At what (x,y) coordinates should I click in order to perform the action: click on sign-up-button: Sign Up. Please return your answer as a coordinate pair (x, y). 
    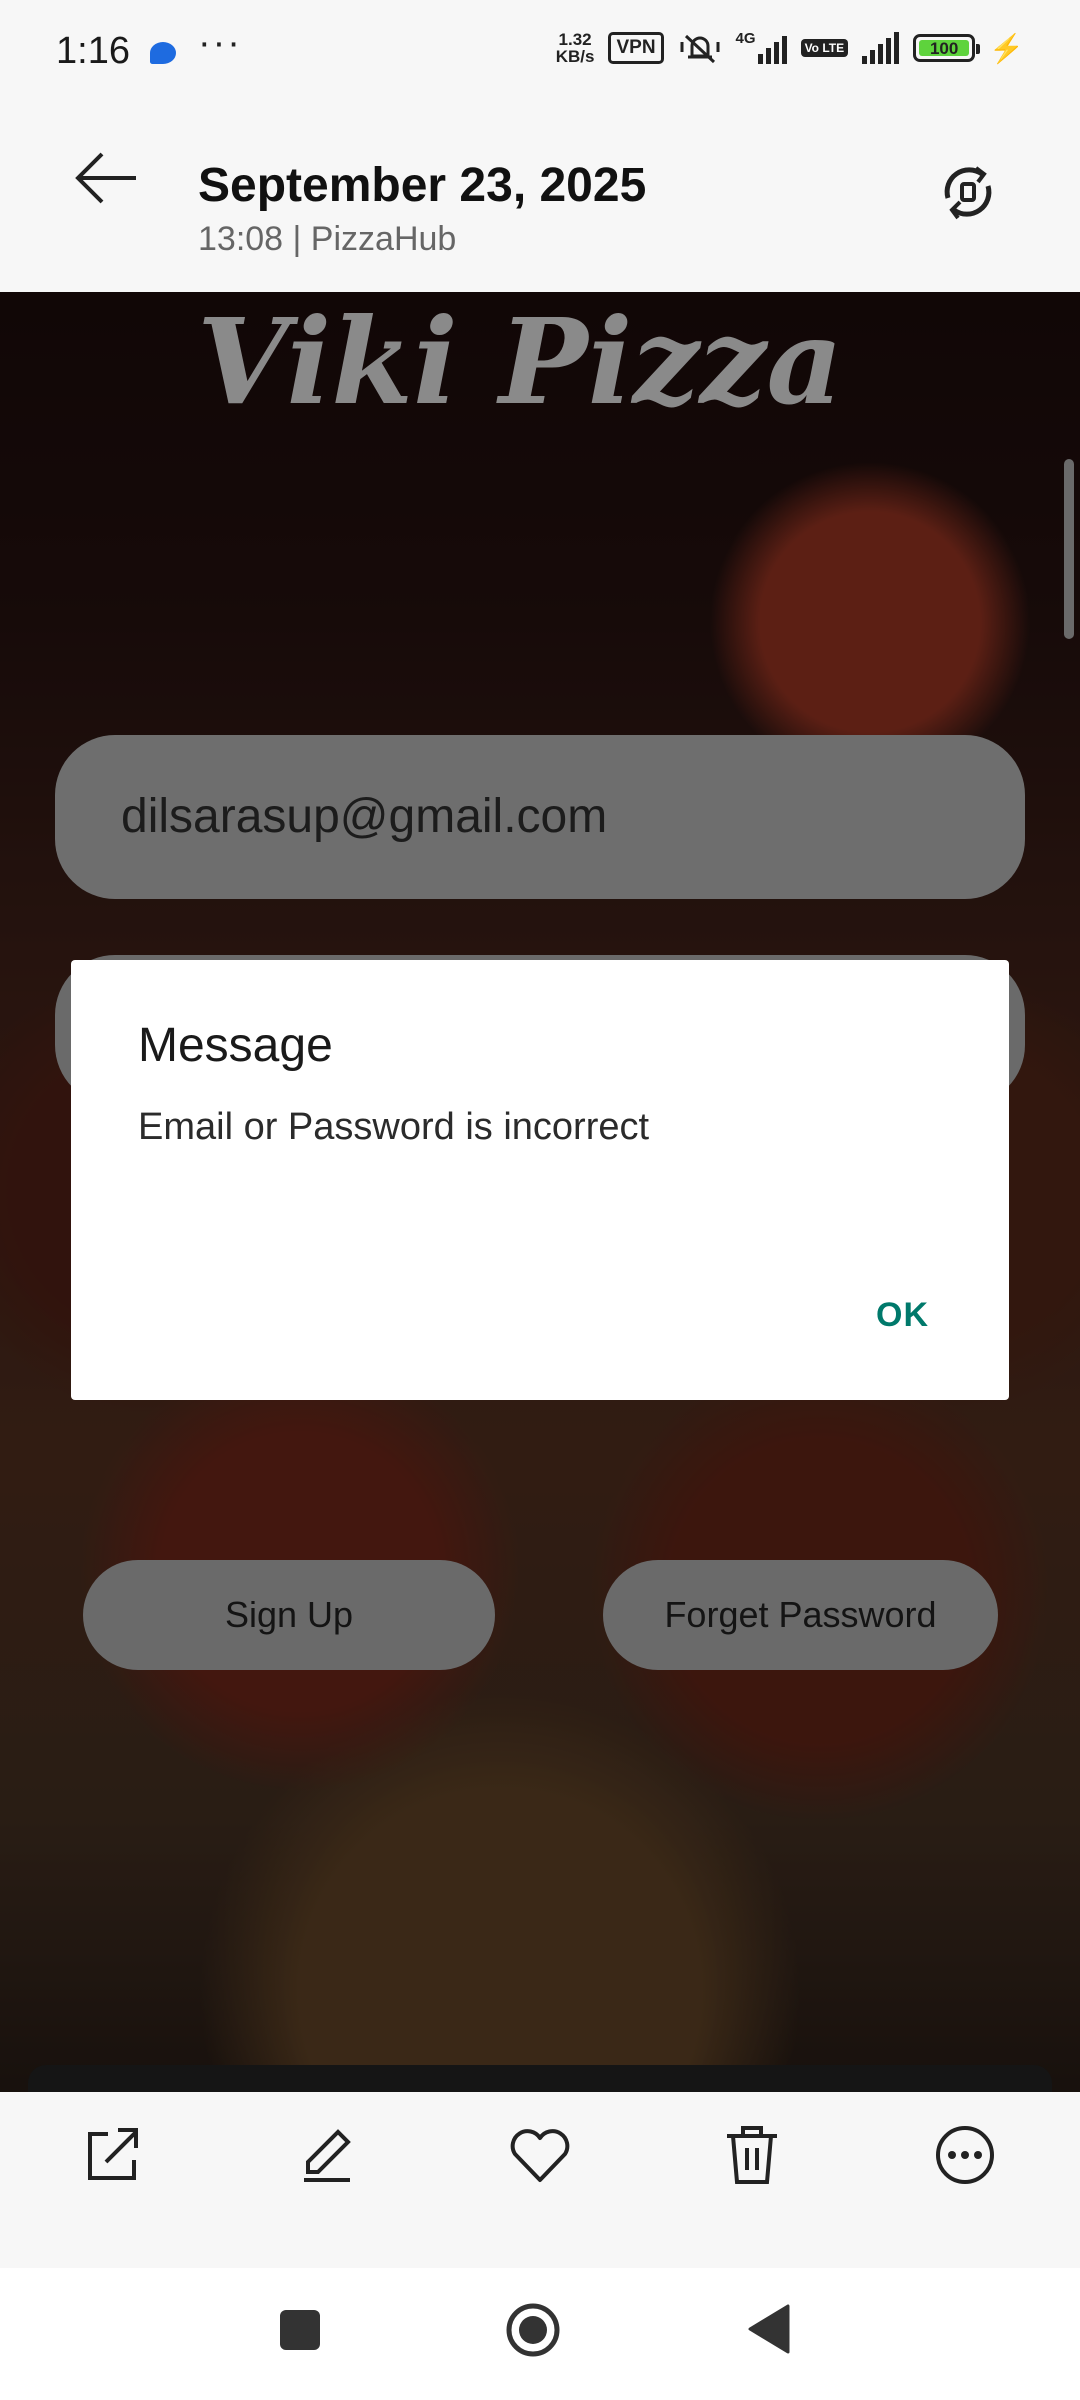
    Looking at the image, I should click on (289, 1615).